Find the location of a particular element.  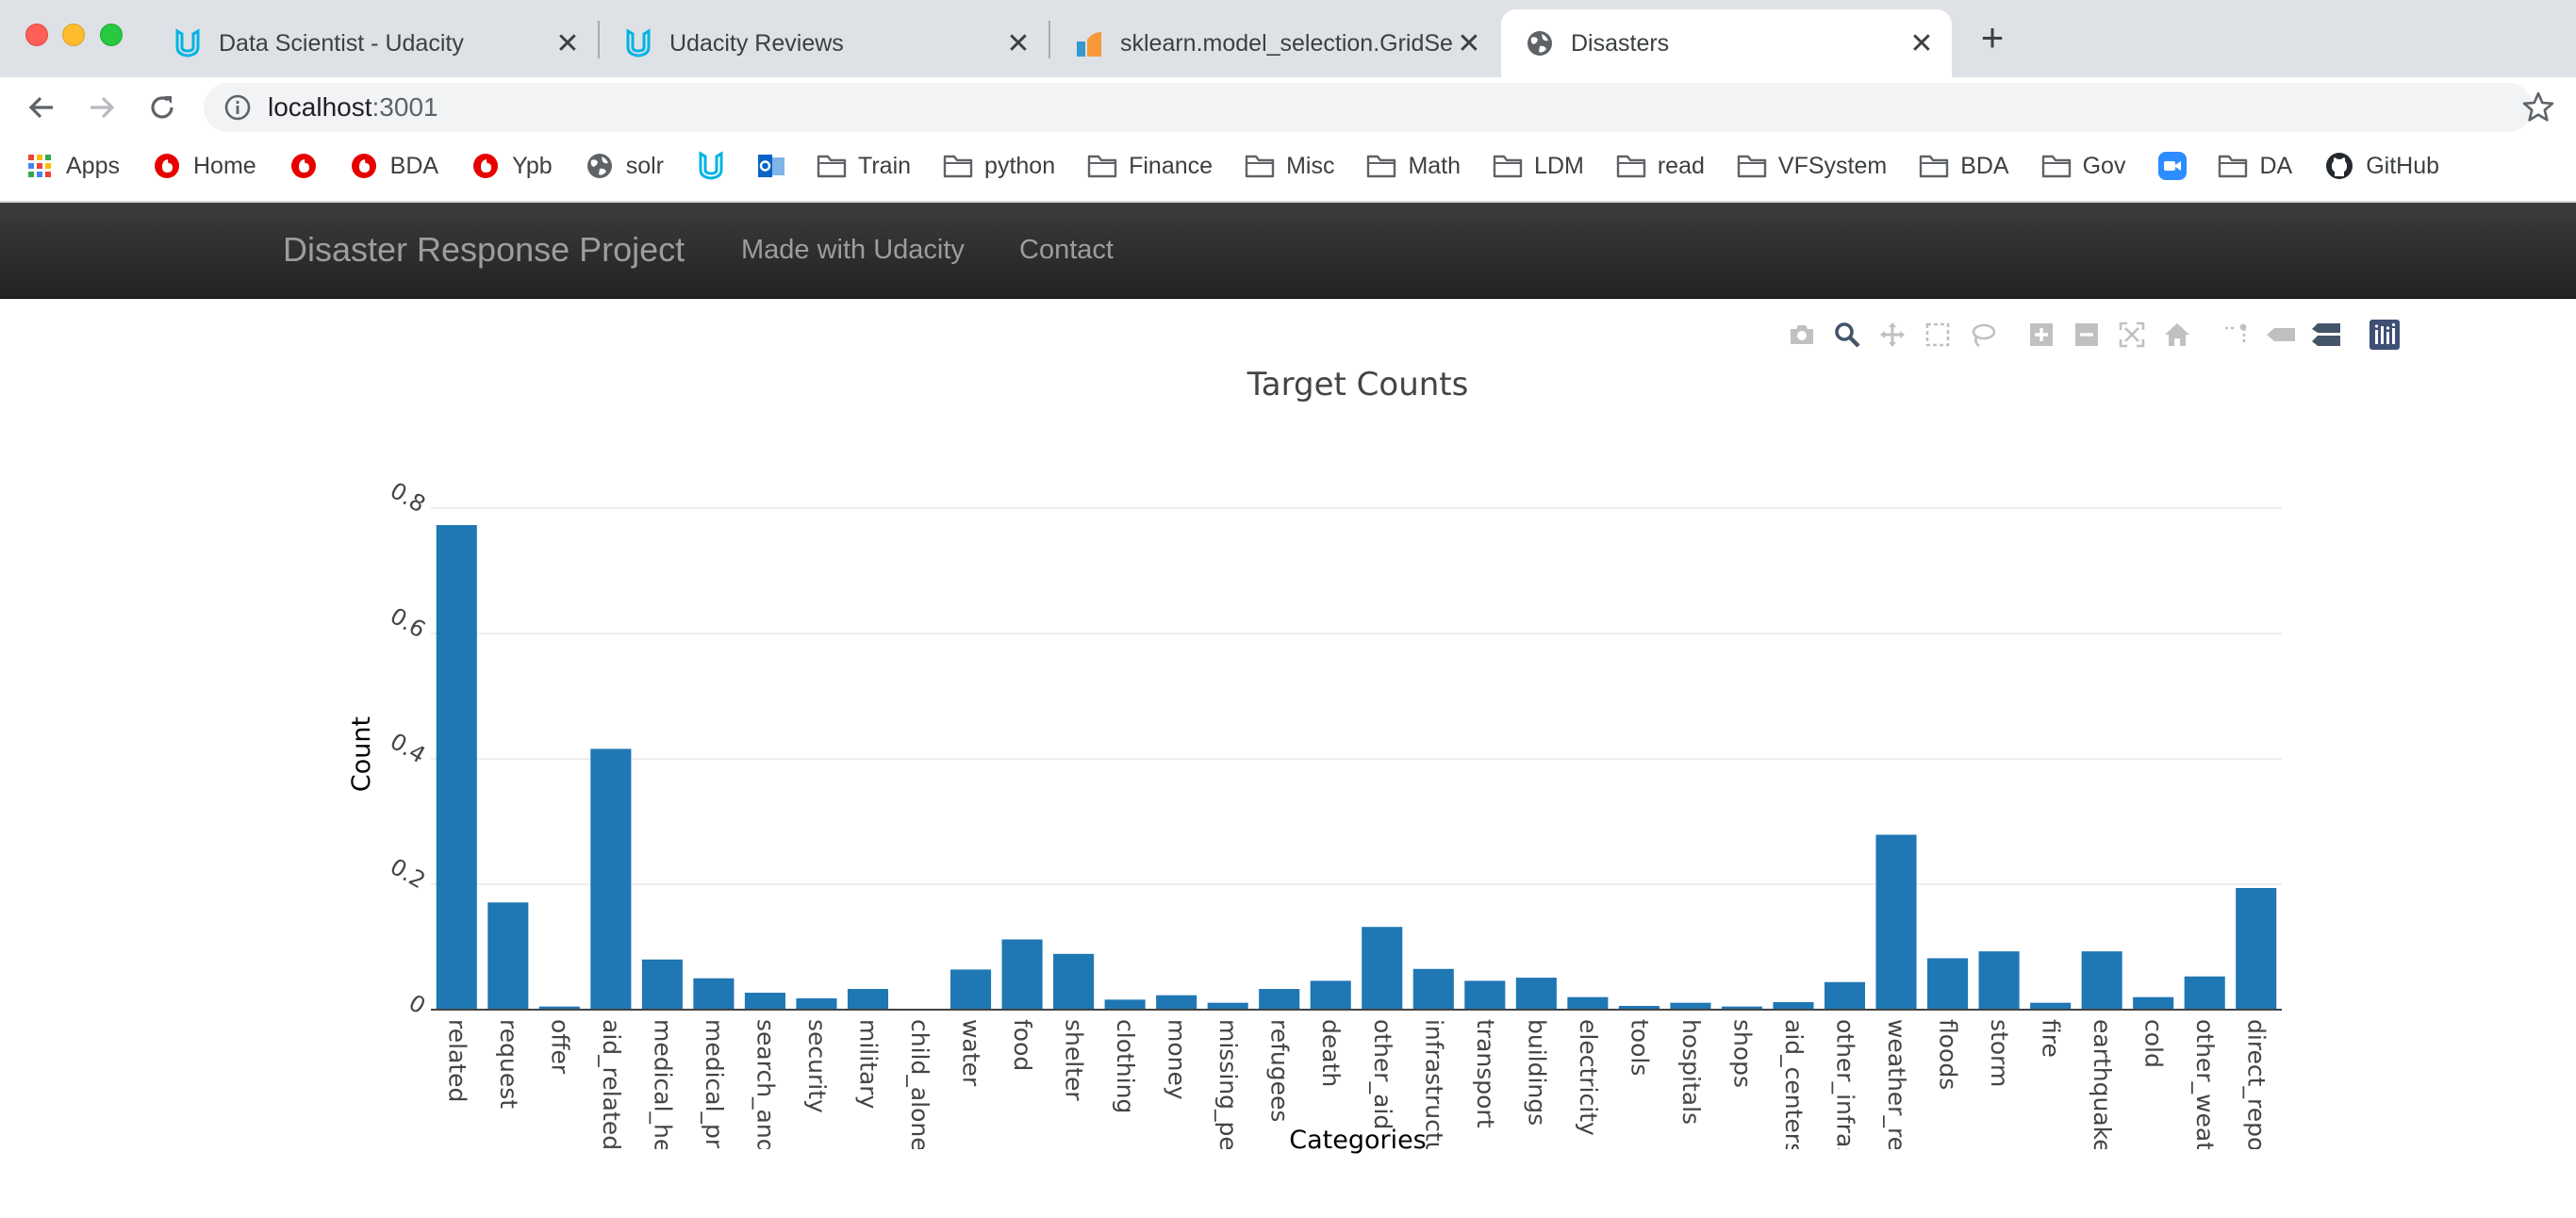

bookmark-item: Ypb is located at coordinates (512, 166).